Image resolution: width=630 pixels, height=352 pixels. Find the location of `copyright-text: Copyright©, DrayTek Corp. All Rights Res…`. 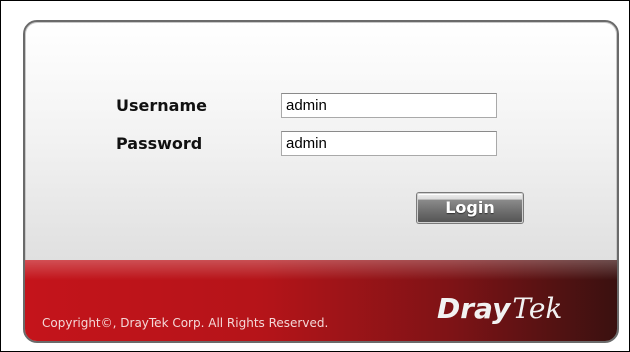

copyright-text: Copyright©, DrayTek Corp. All Rights Res… is located at coordinates (185, 323).